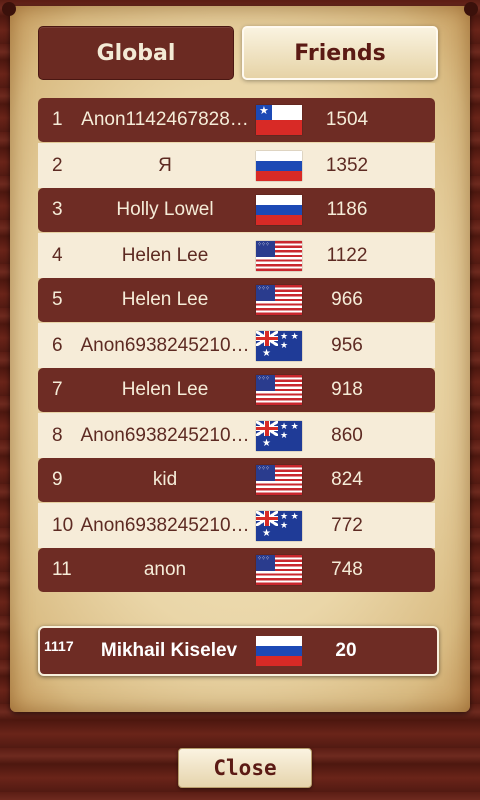  I want to click on close-button: Close, so click(245, 768).